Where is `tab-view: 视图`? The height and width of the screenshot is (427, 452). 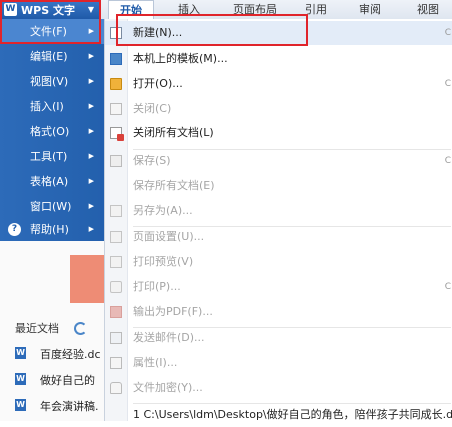
tab-view: 视图 is located at coordinates (428, 9).